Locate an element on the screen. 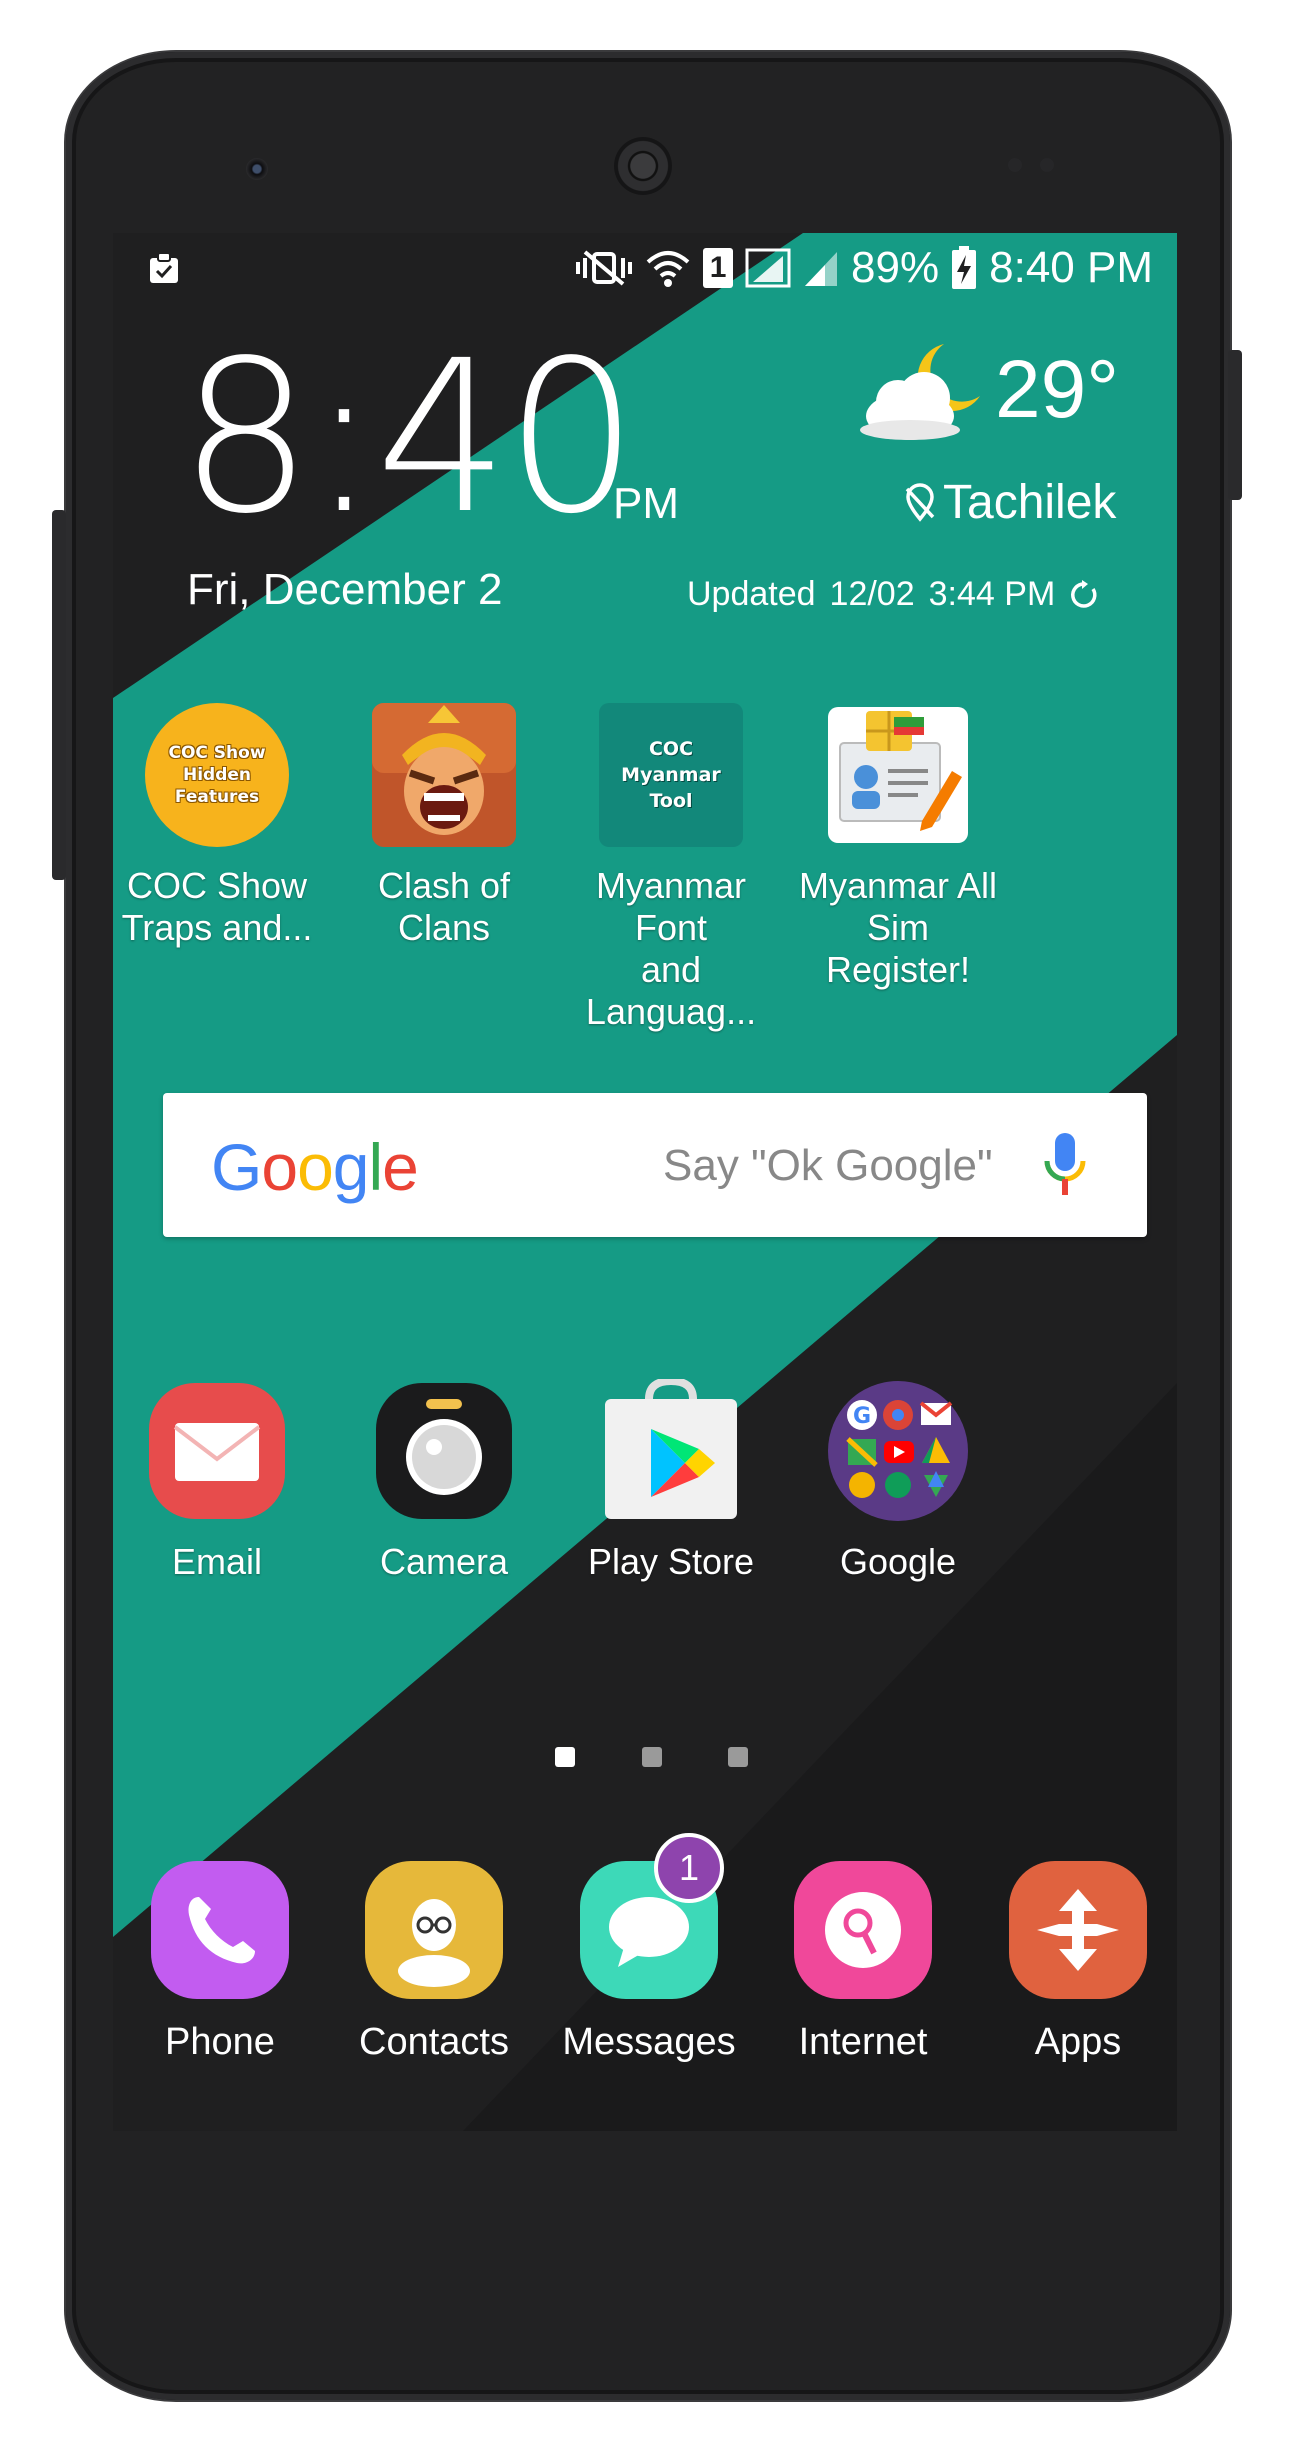 The height and width of the screenshot is (2456, 1293). dock-internet: Internet is located at coordinates (863, 1962).